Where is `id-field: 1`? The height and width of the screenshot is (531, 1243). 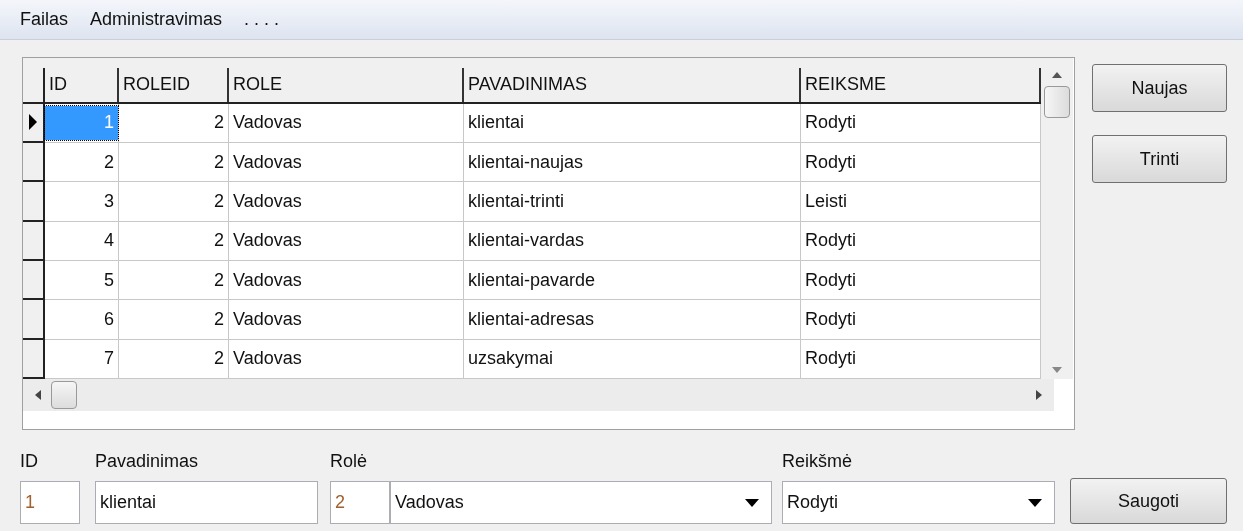 id-field: 1 is located at coordinates (50, 502).